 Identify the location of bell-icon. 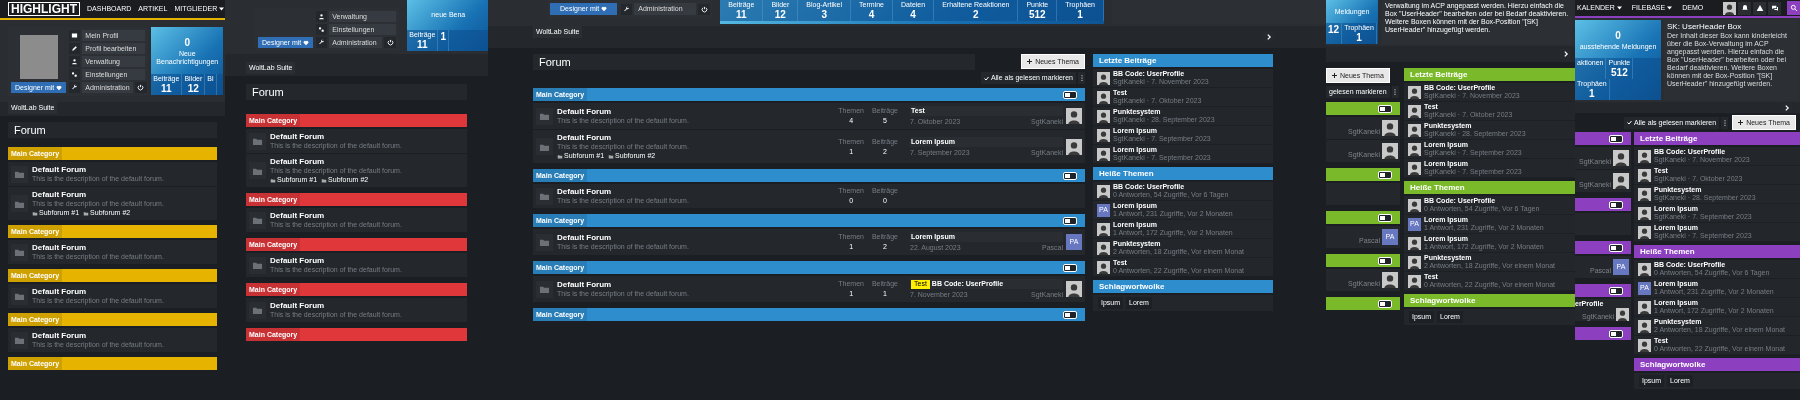
(1745, 8).